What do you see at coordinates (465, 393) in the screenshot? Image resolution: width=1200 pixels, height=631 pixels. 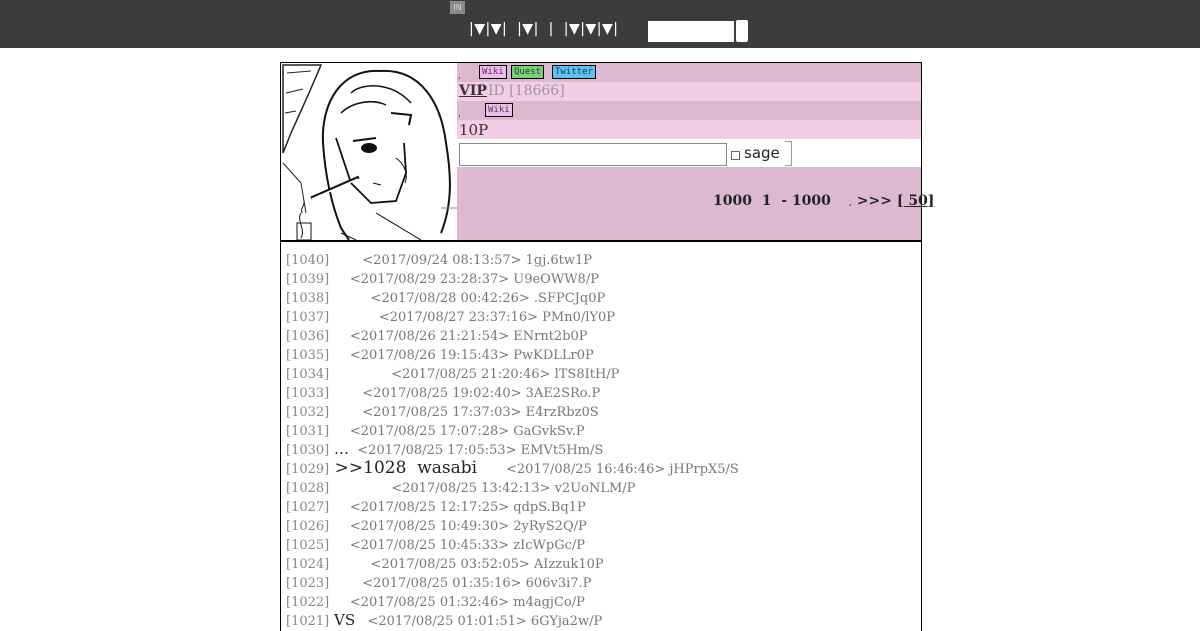 I see `post-timestamp-id: <2017/08/25 19:02:40> 3AE2SRo.P` at bounding box center [465, 393].